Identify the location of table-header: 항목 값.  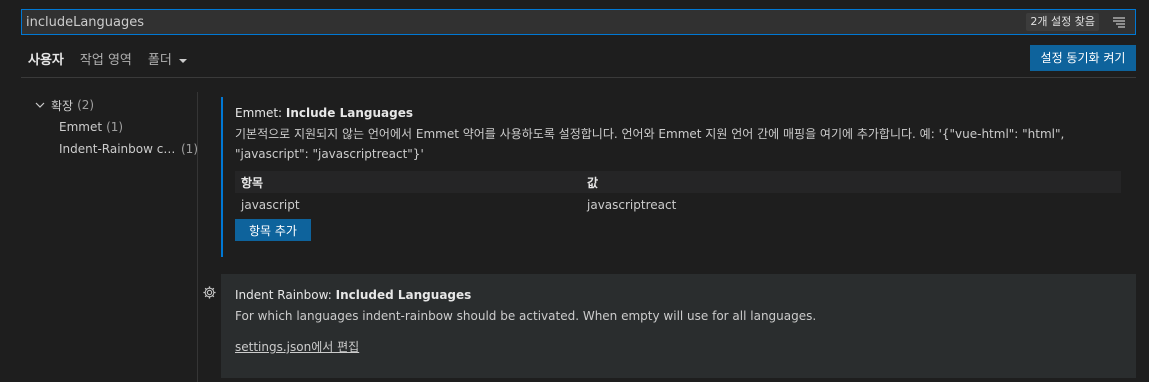
(678, 182).